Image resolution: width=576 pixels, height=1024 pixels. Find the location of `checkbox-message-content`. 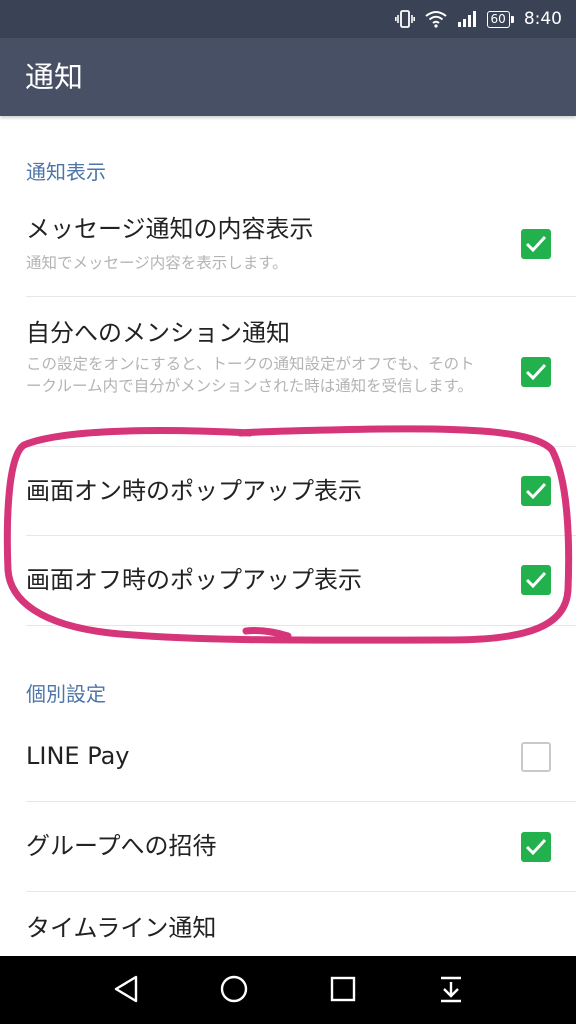

checkbox-message-content is located at coordinates (536, 244).